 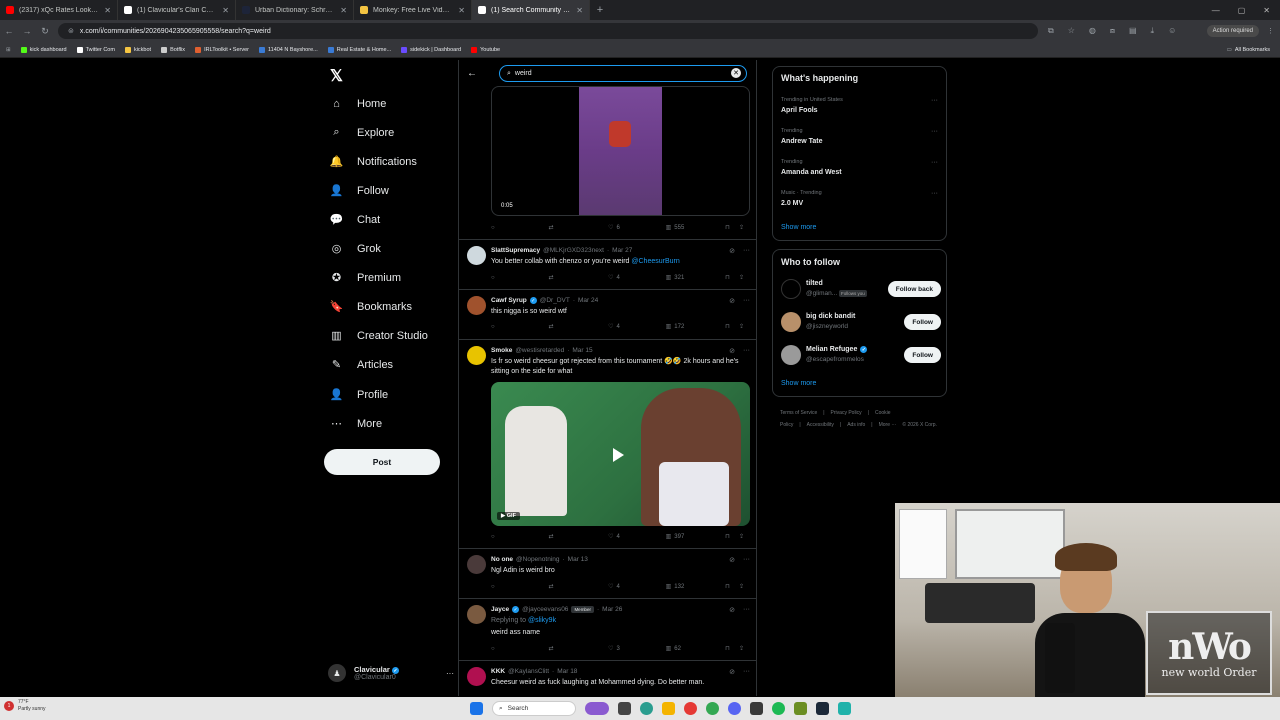 What do you see at coordinates (1232, 31) in the screenshot?
I see `action-required-button: Action required` at bounding box center [1232, 31].